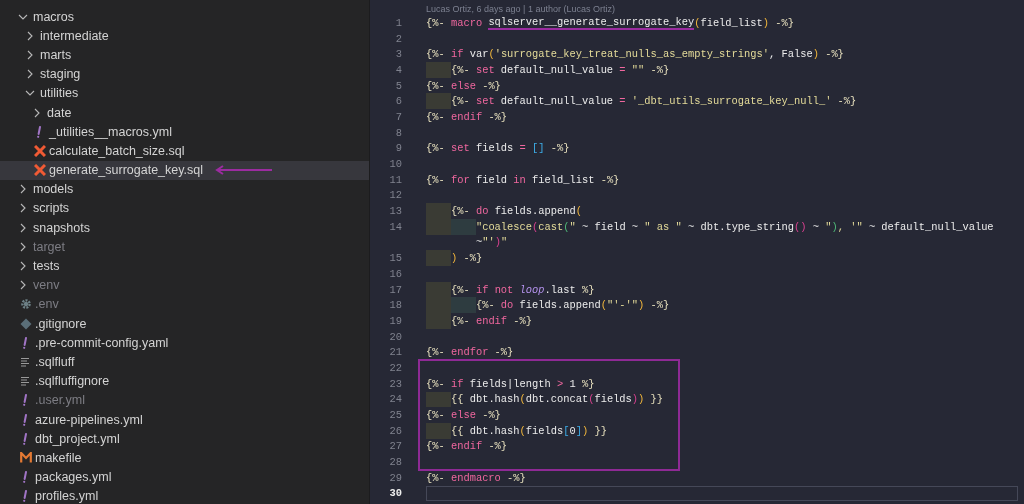 The image size is (1024, 504). What do you see at coordinates (395, 493) in the screenshot?
I see `line-number: 30` at bounding box center [395, 493].